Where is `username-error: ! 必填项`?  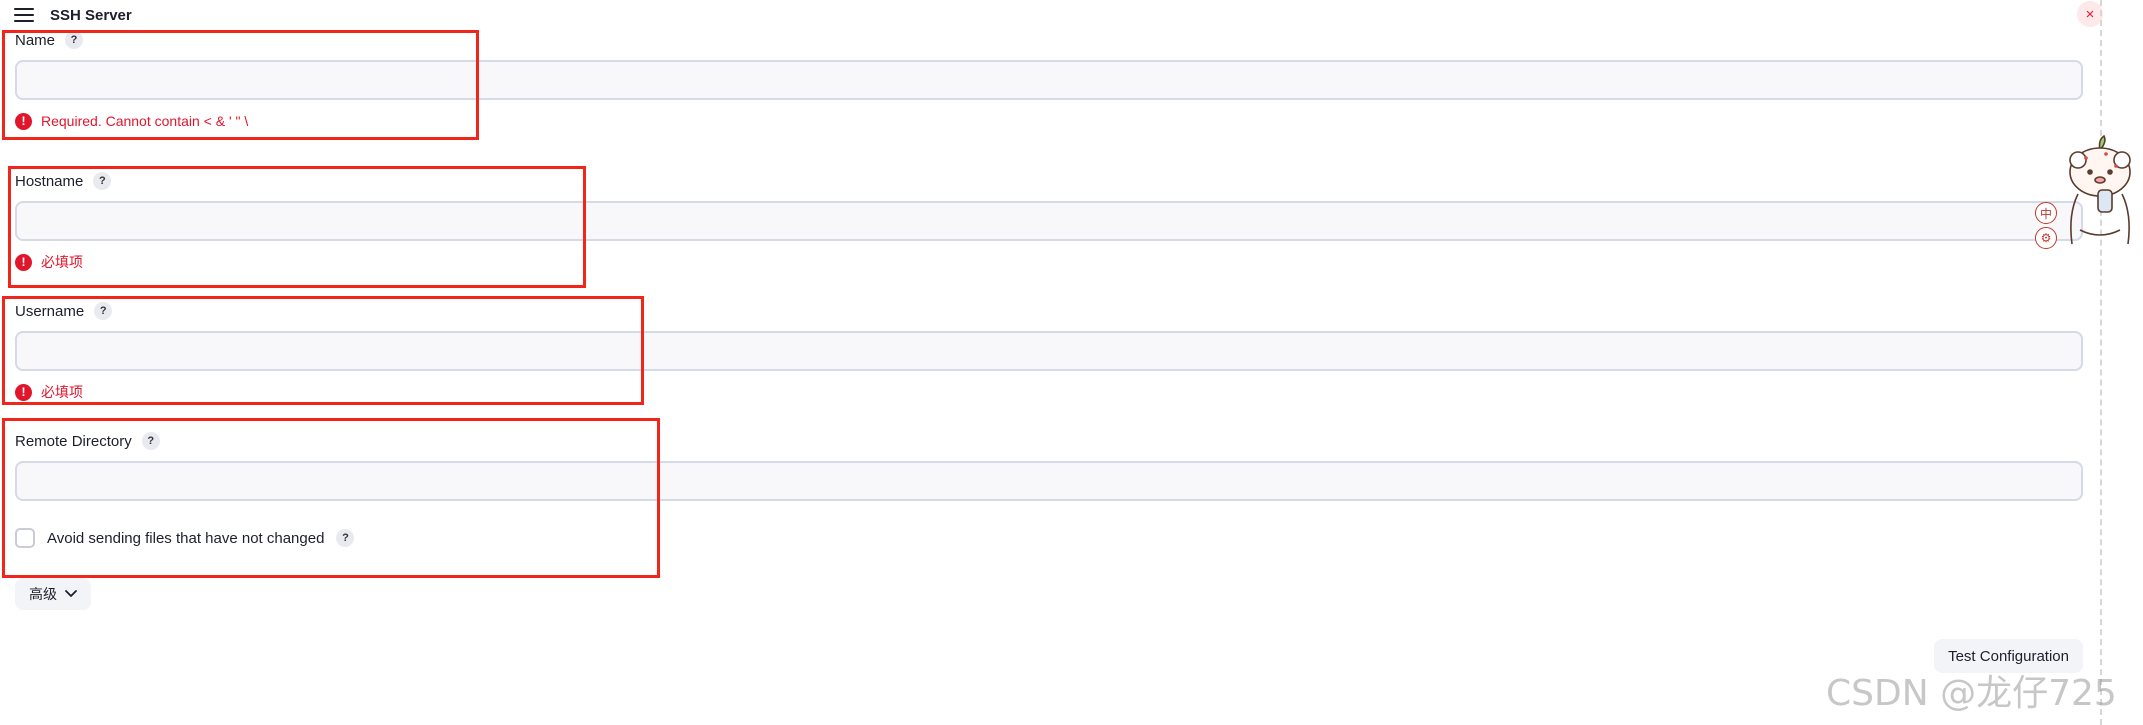
username-error: ! 必填项 is located at coordinates (1049, 392).